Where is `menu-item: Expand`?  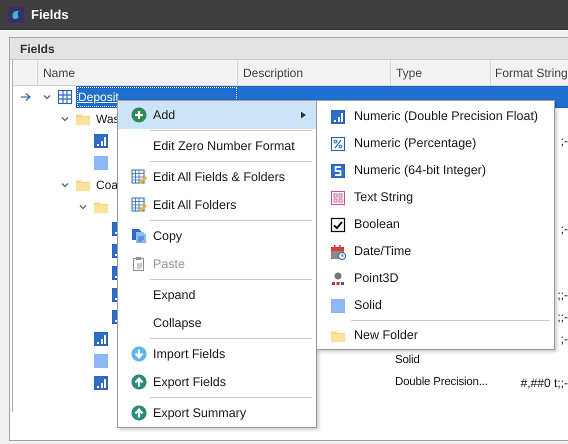
menu-item: Expand is located at coordinates (217, 295).